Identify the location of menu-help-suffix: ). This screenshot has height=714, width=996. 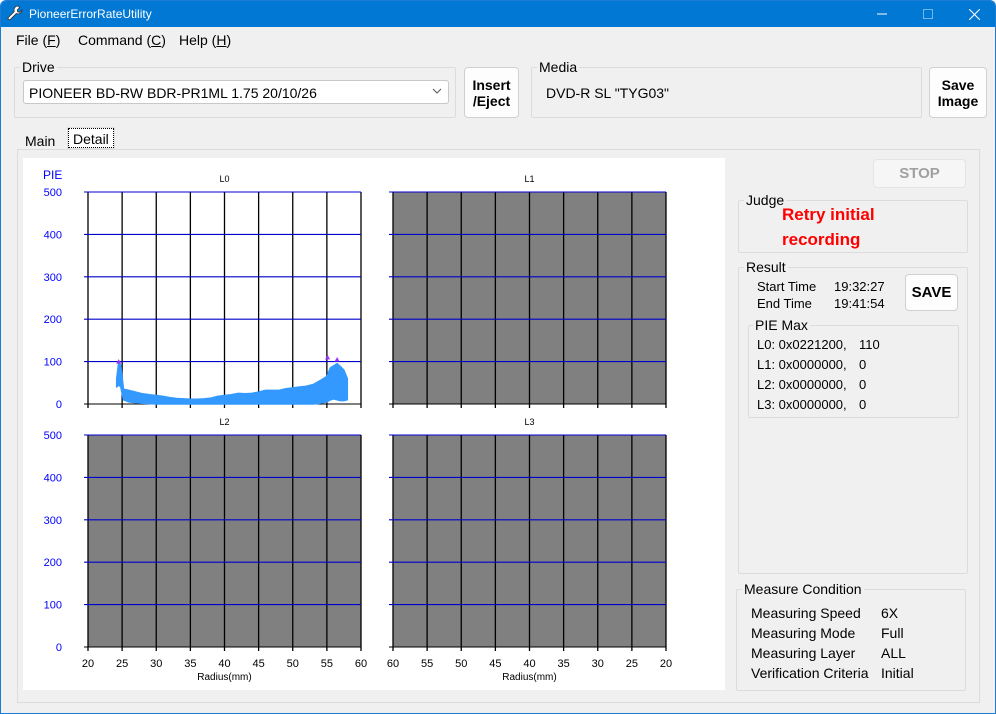
(229, 40).